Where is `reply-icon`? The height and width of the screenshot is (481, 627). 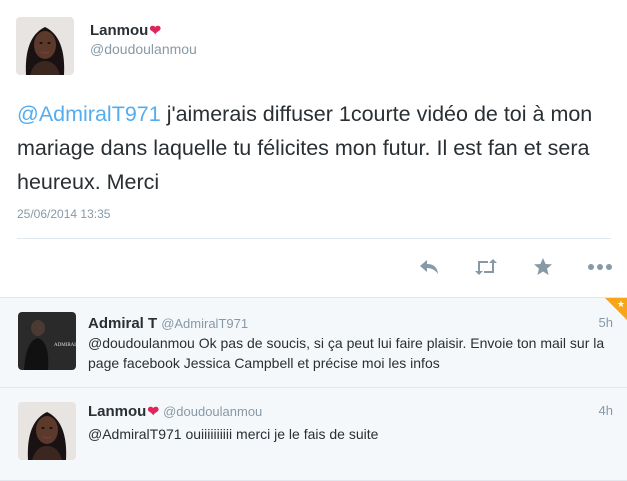
reply-icon is located at coordinates (429, 267).